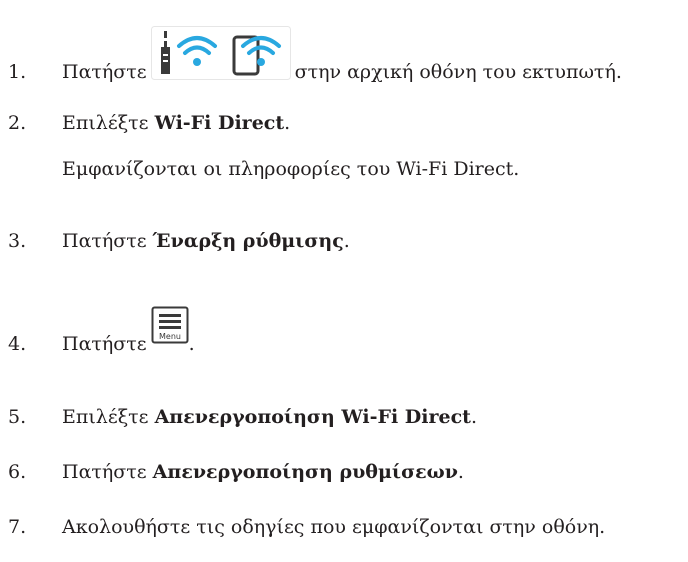 The height and width of the screenshot is (562, 688). What do you see at coordinates (248, 241) in the screenshot?
I see `step-bold-label: Έναρξη ρύθμισης` at bounding box center [248, 241].